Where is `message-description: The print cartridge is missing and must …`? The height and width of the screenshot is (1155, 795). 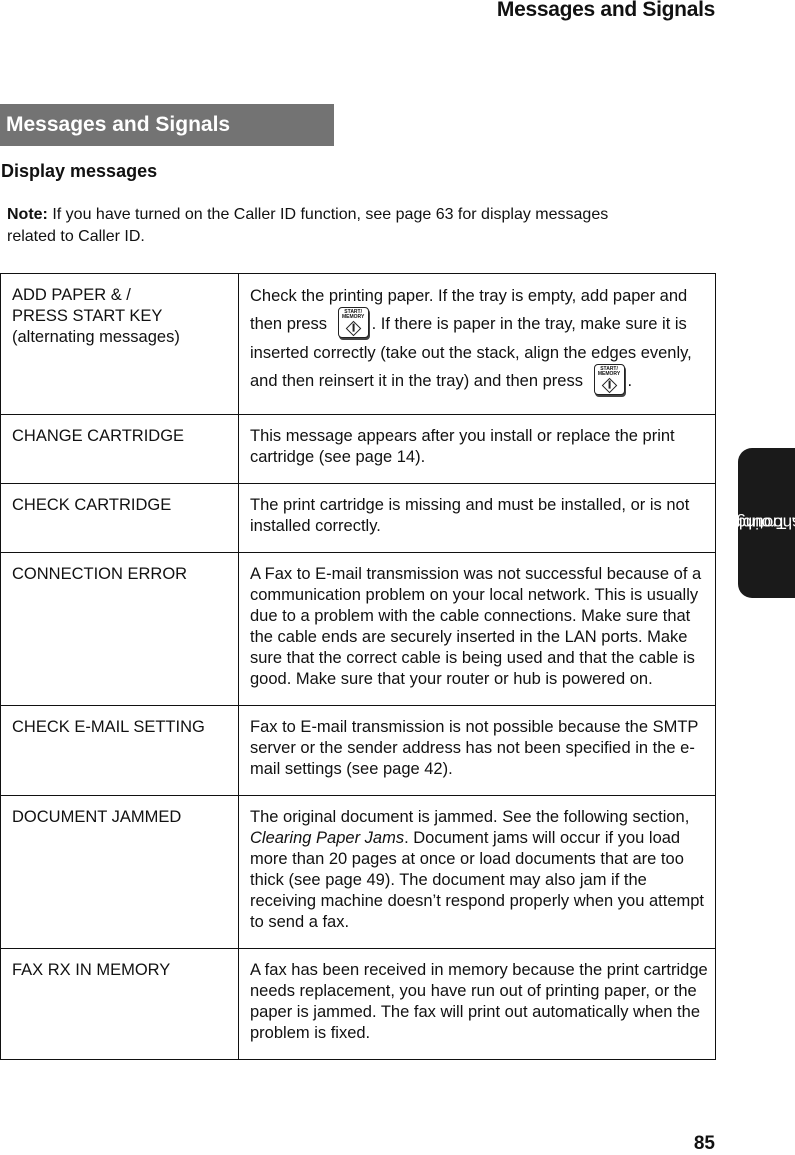 message-description: The print cartridge is missing and must … is located at coordinates (477, 518).